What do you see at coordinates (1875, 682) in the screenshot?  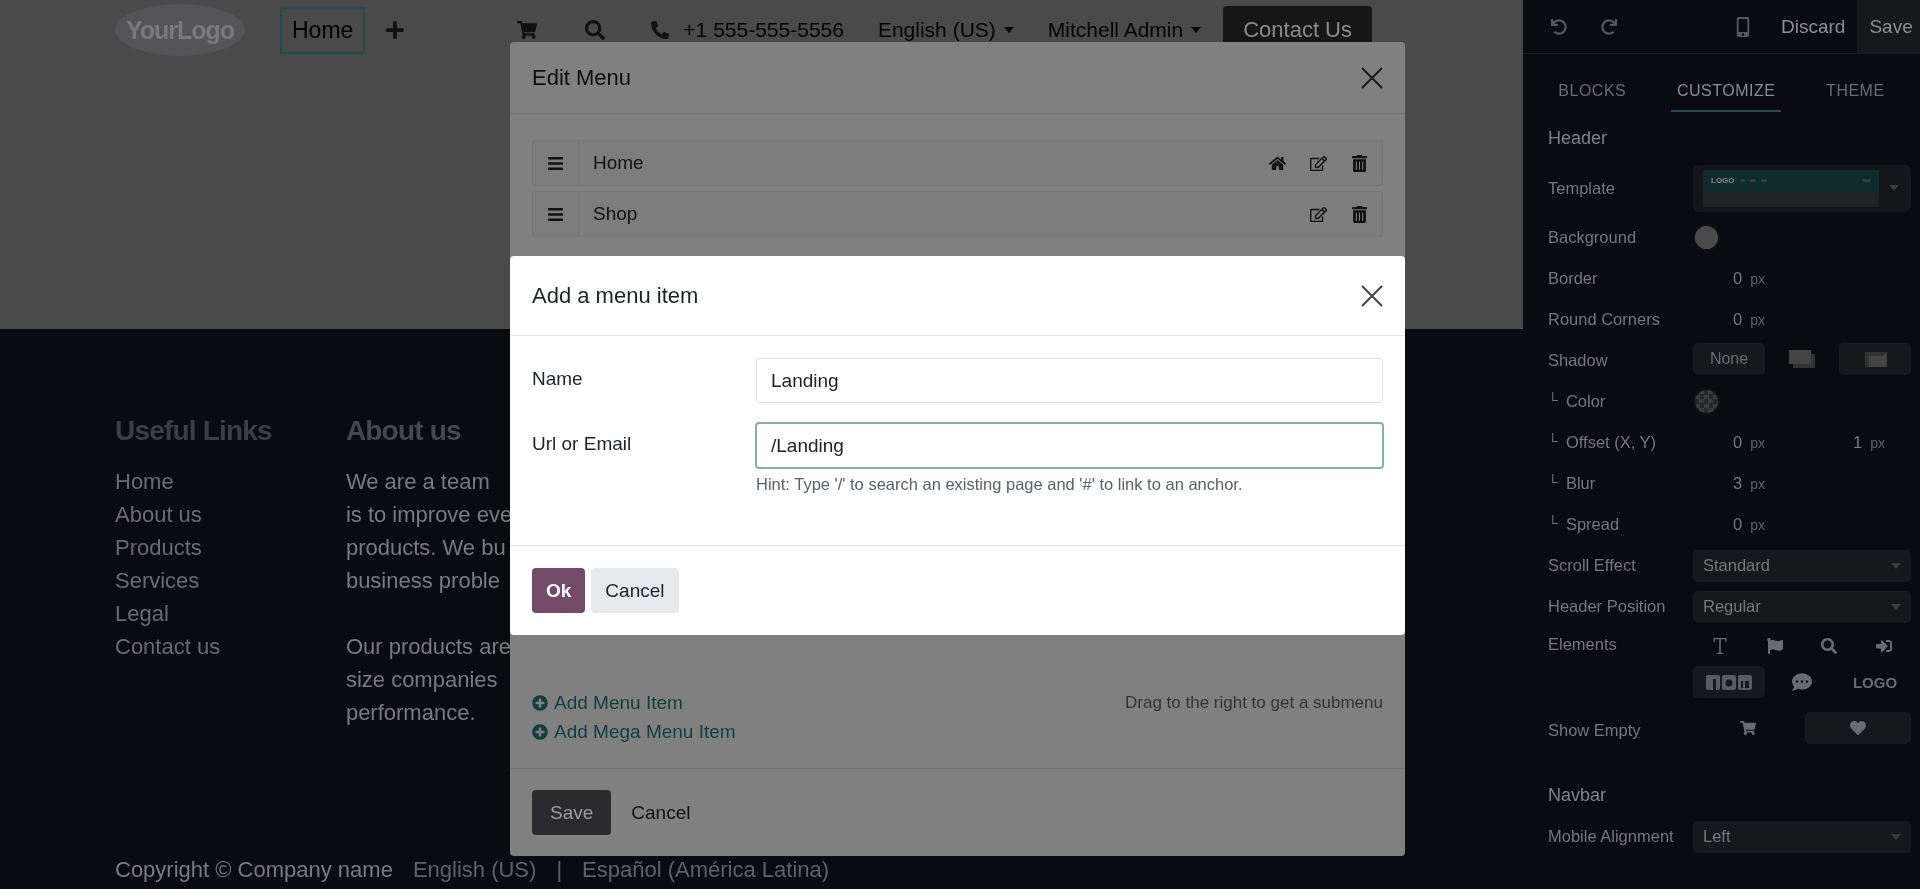 I see `logo-toggle: LOGO` at bounding box center [1875, 682].